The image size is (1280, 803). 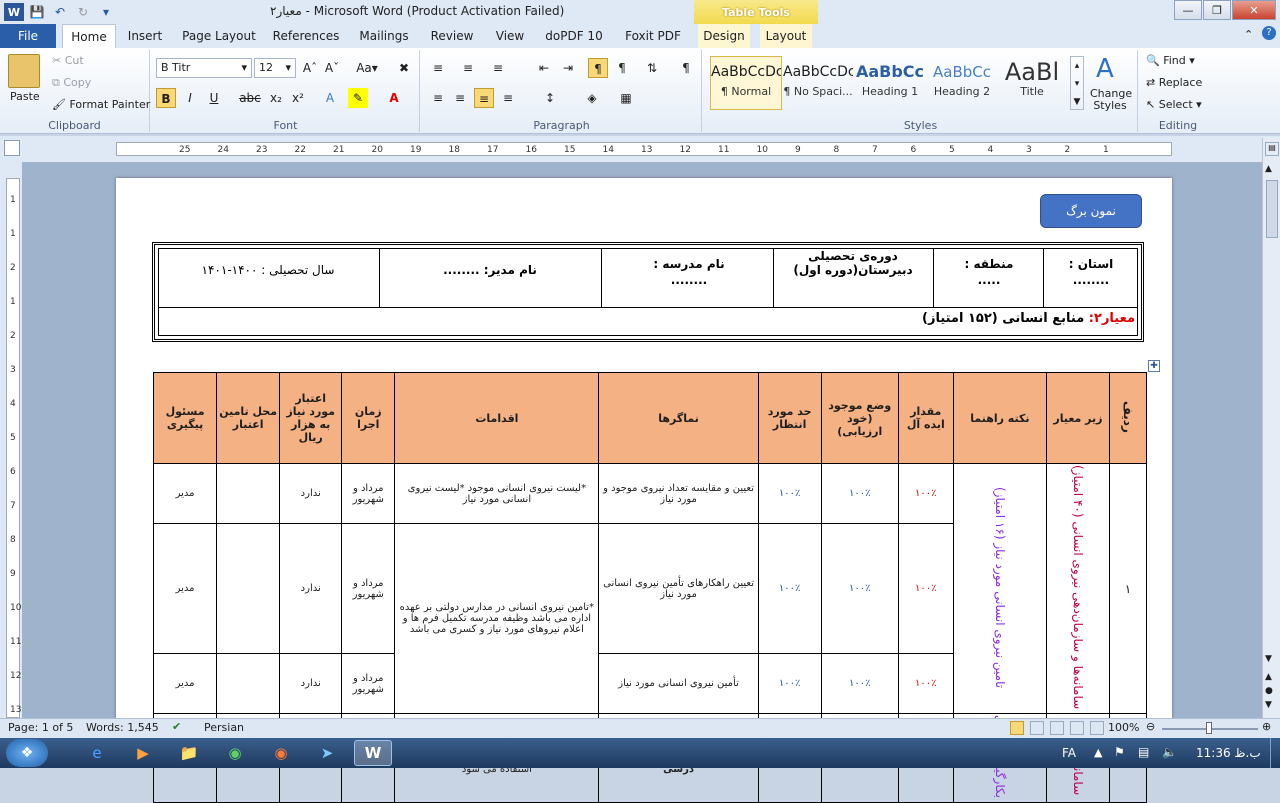 I want to click on zoom-out-icon: ⊖, so click(x=1150, y=726).